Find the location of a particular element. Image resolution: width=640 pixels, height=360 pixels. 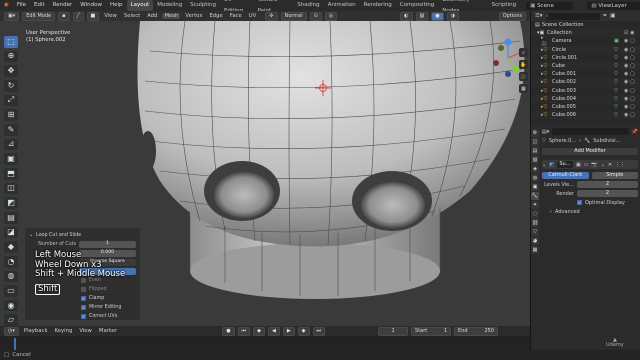

modifier-dropdown-icon: ⌄ is located at coordinates (603, 165).